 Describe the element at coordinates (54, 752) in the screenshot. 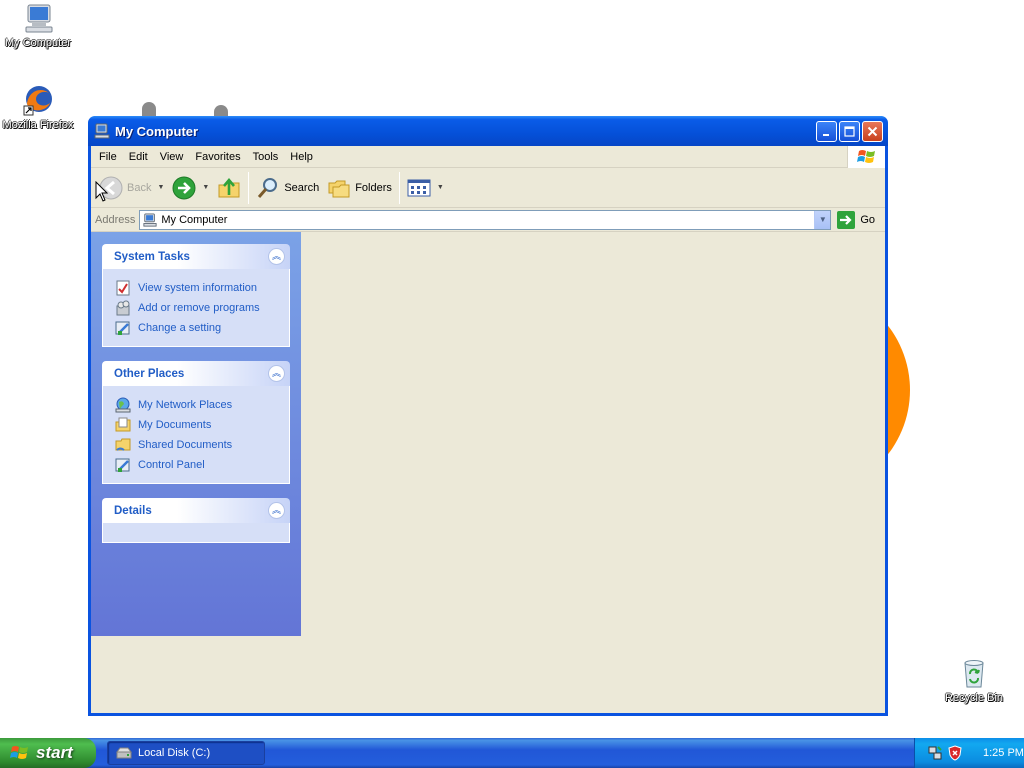

I see `start-label: start` at that location.